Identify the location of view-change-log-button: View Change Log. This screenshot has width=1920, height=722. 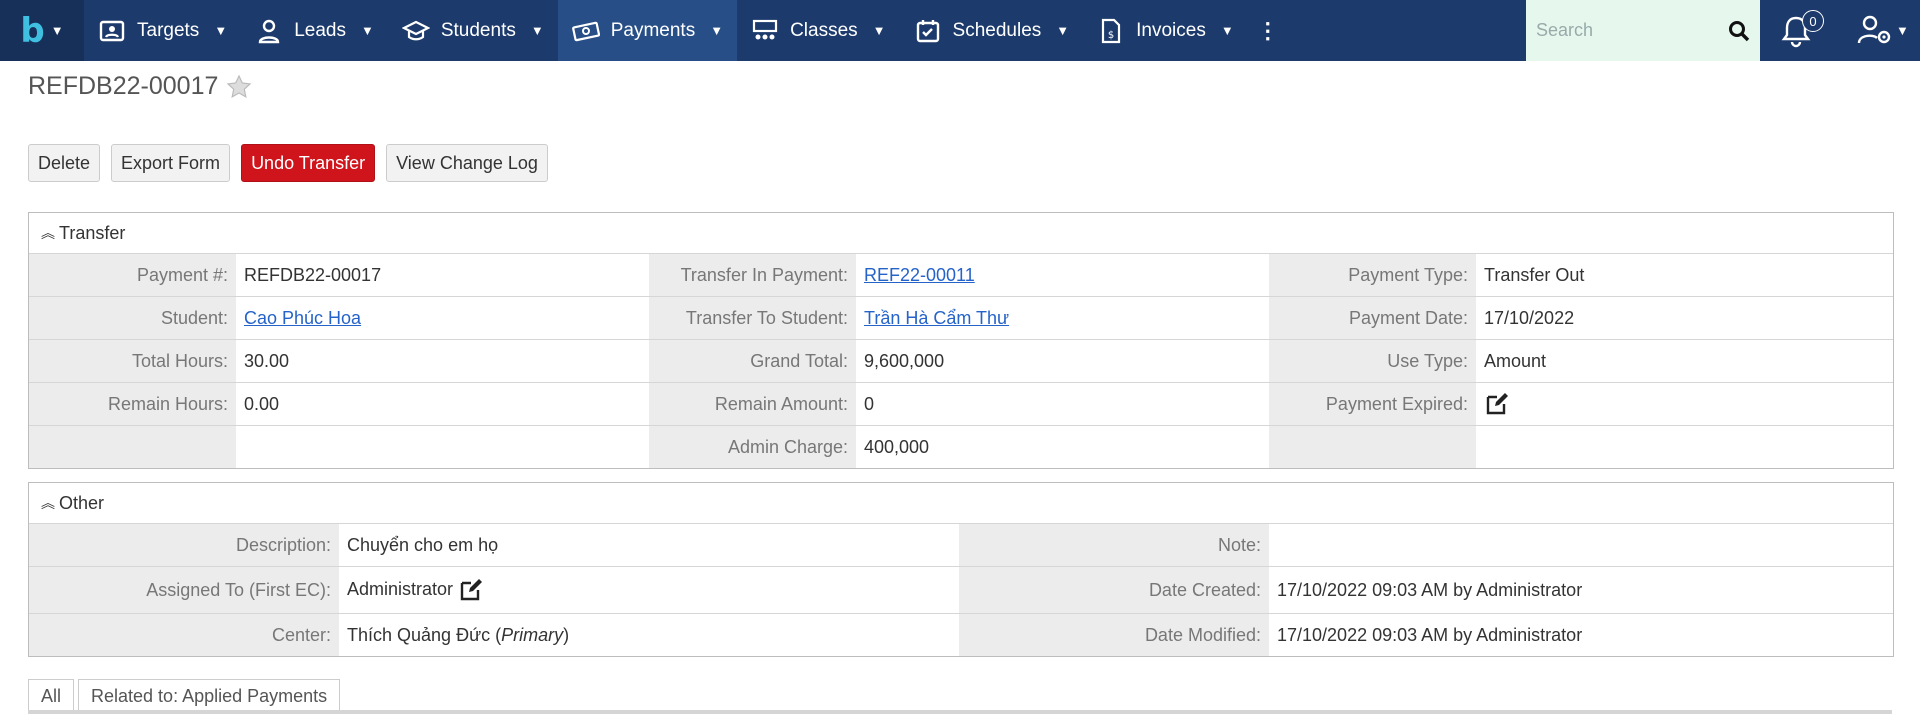
(467, 163).